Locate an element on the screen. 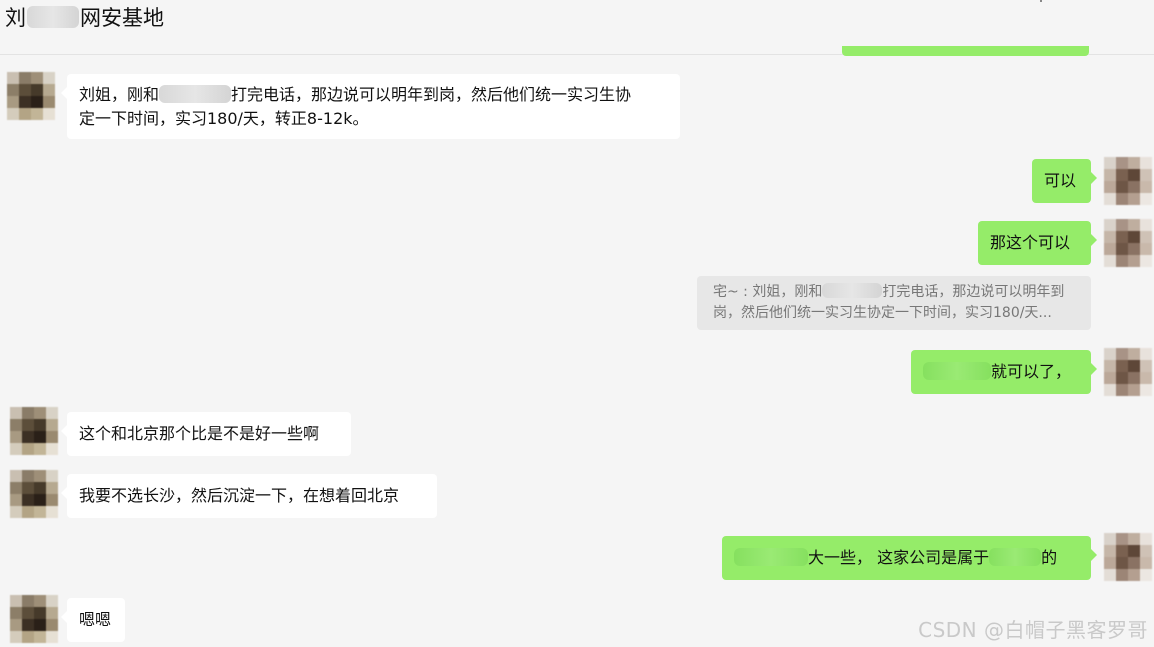  message-text: 刘姐，刚和 is located at coordinates (119, 94).